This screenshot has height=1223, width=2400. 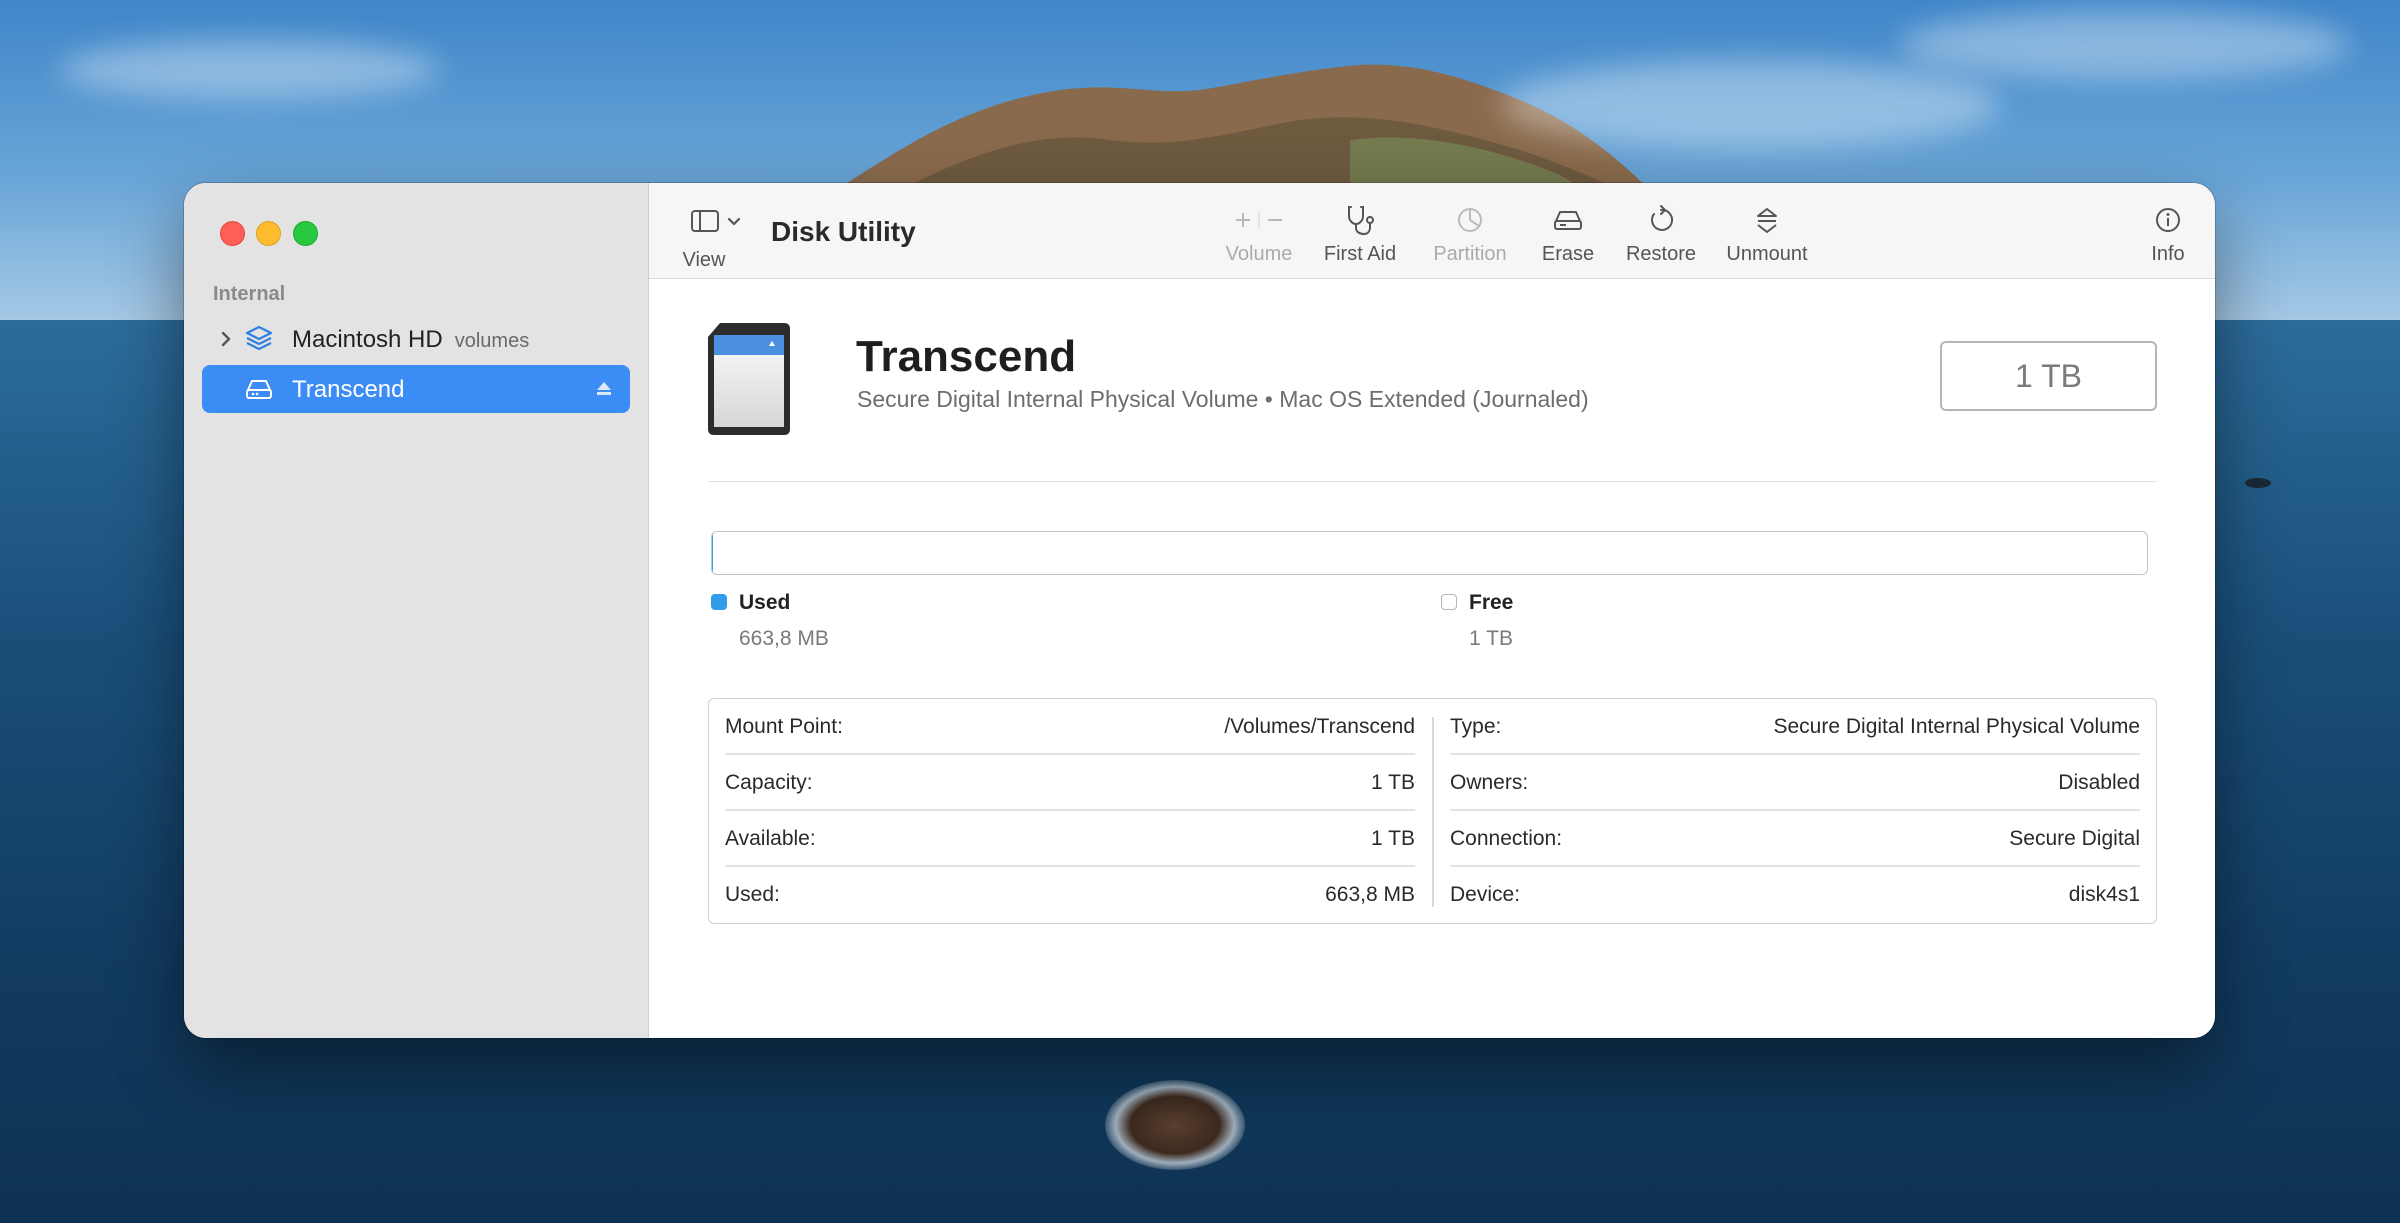 What do you see at coordinates (784, 726) in the screenshot?
I see `info-key: Mount Point:` at bounding box center [784, 726].